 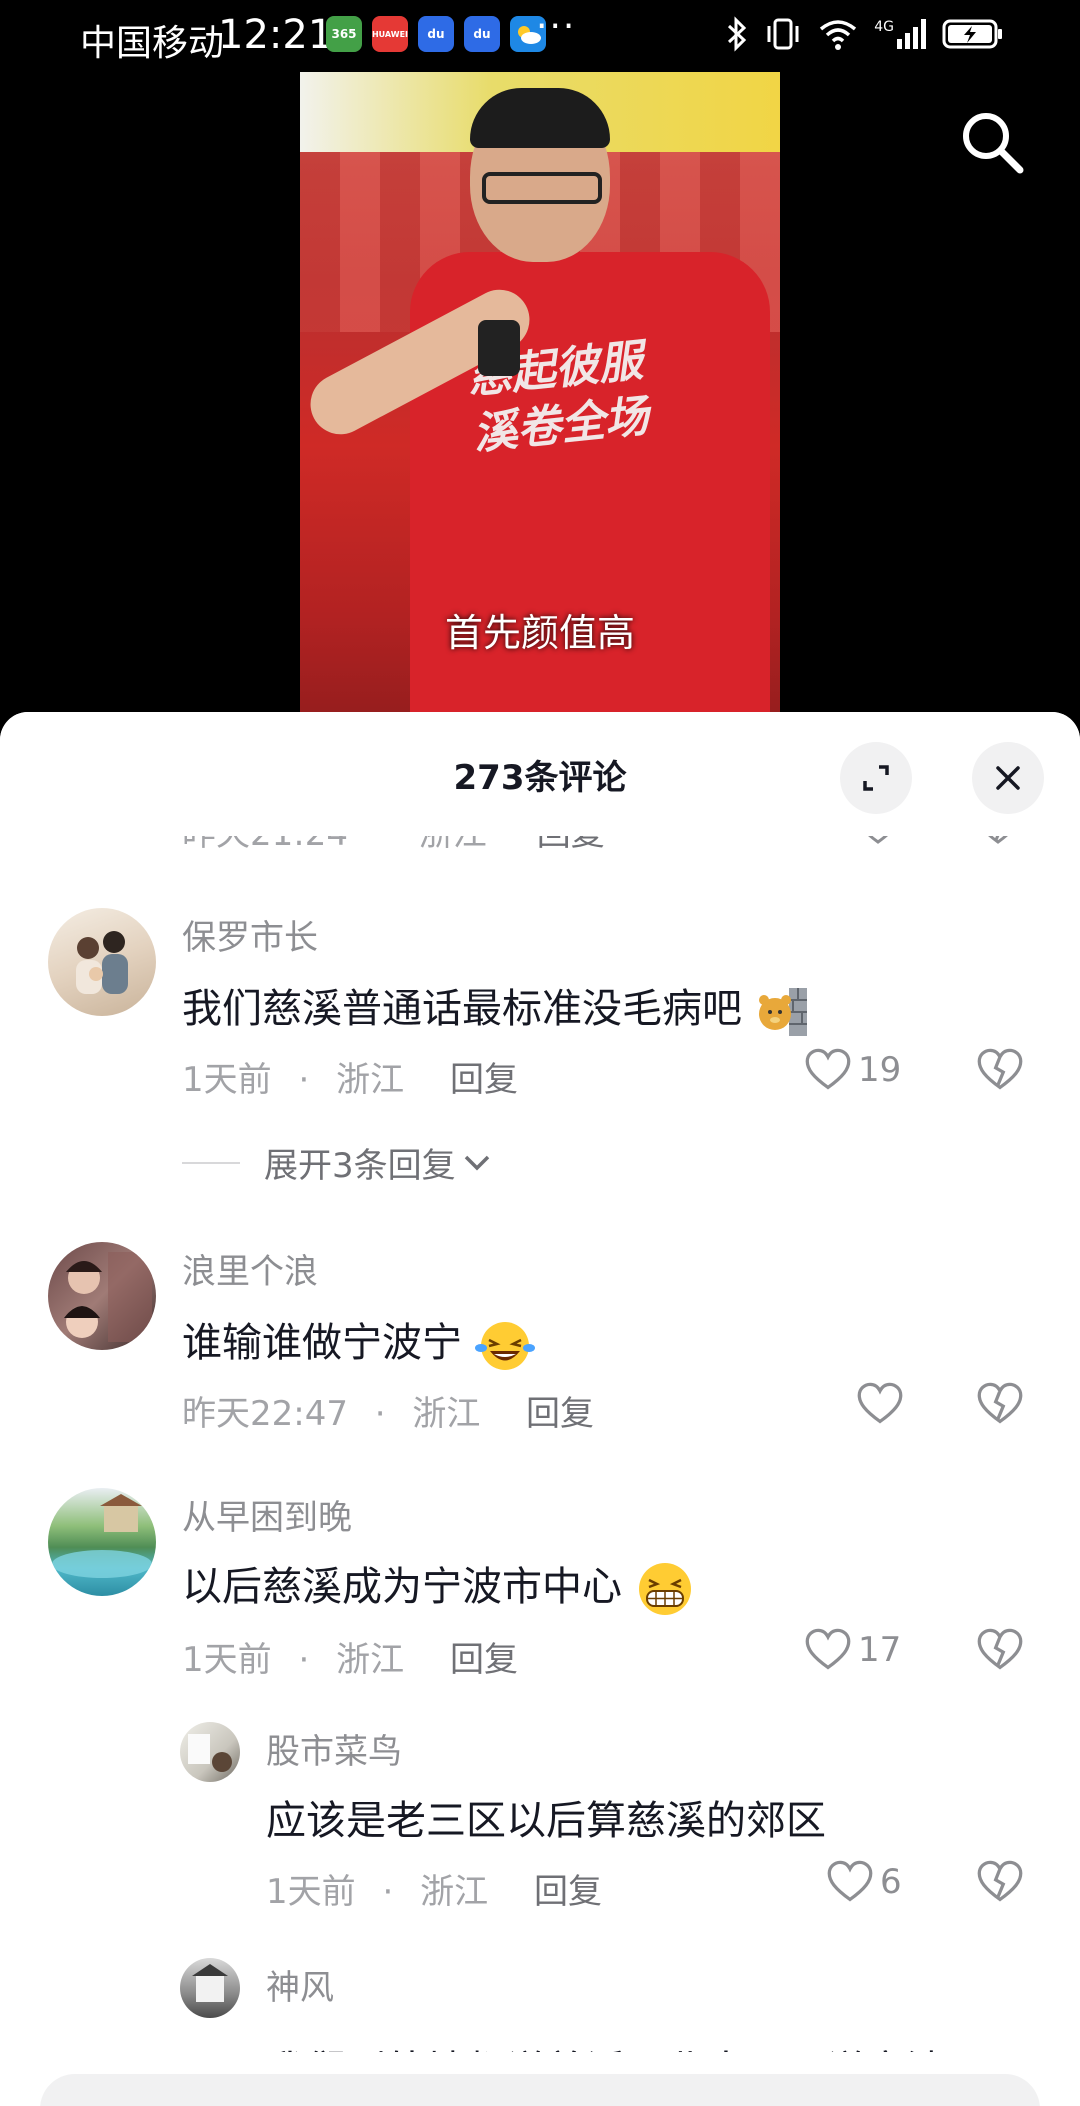 I want to click on search-icon, so click(x=992, y=142).